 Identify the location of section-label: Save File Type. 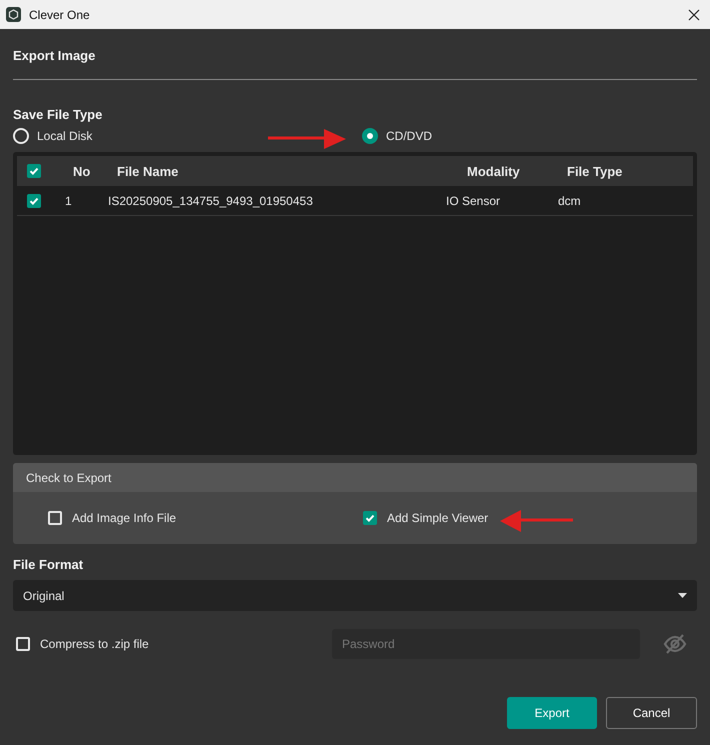
(58, 114).